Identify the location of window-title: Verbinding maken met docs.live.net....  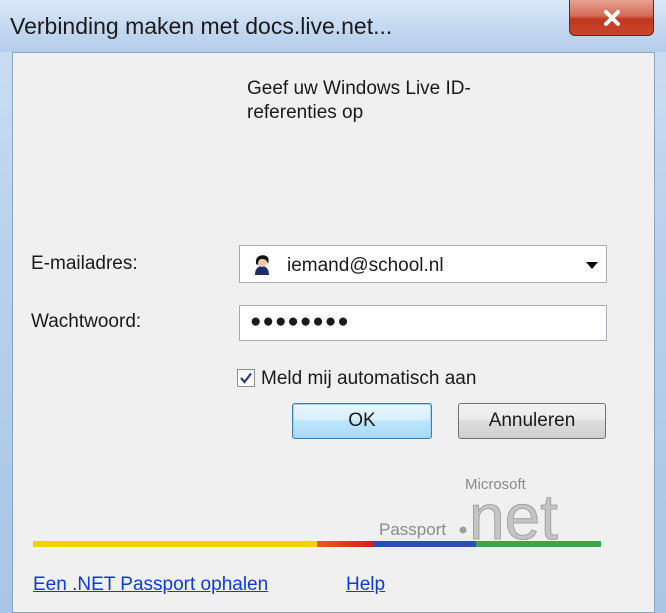
(201, 26).